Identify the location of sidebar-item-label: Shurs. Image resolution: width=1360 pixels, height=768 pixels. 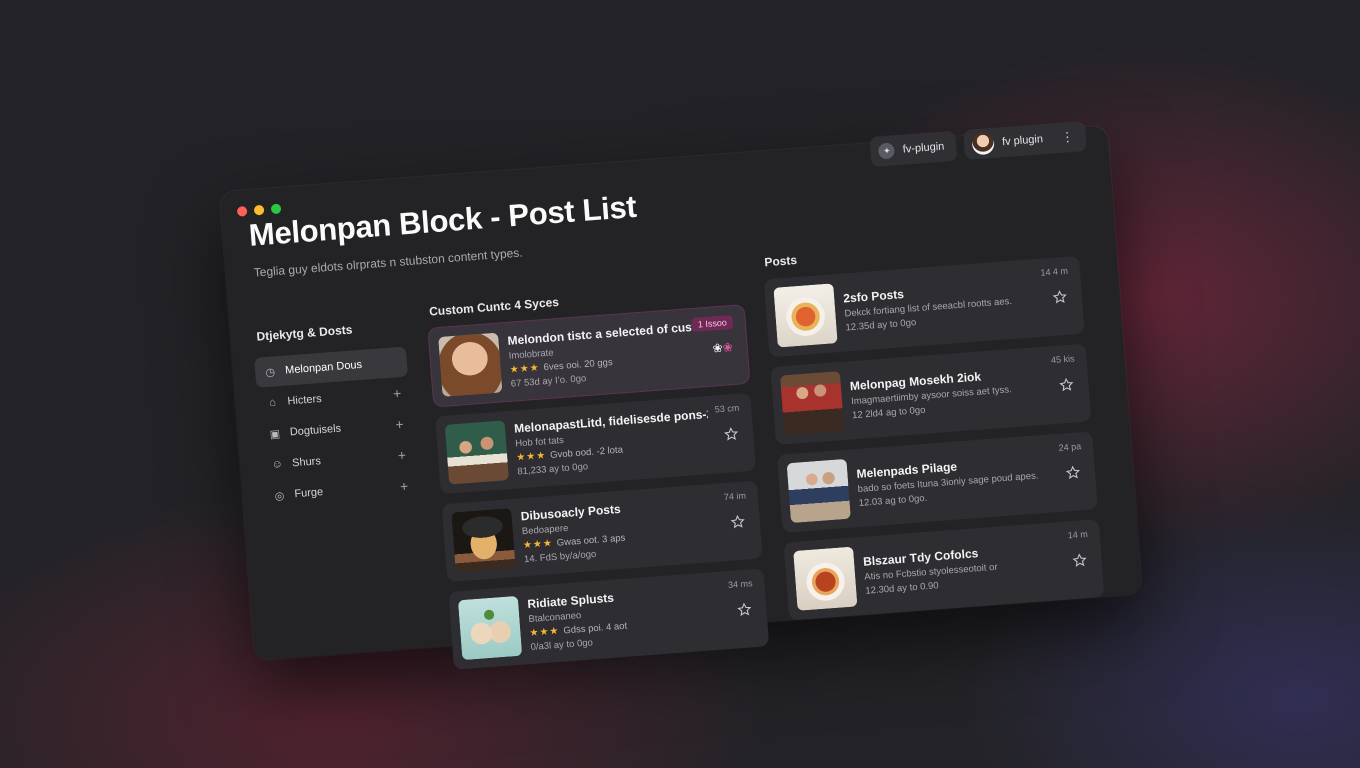
(306, 462).